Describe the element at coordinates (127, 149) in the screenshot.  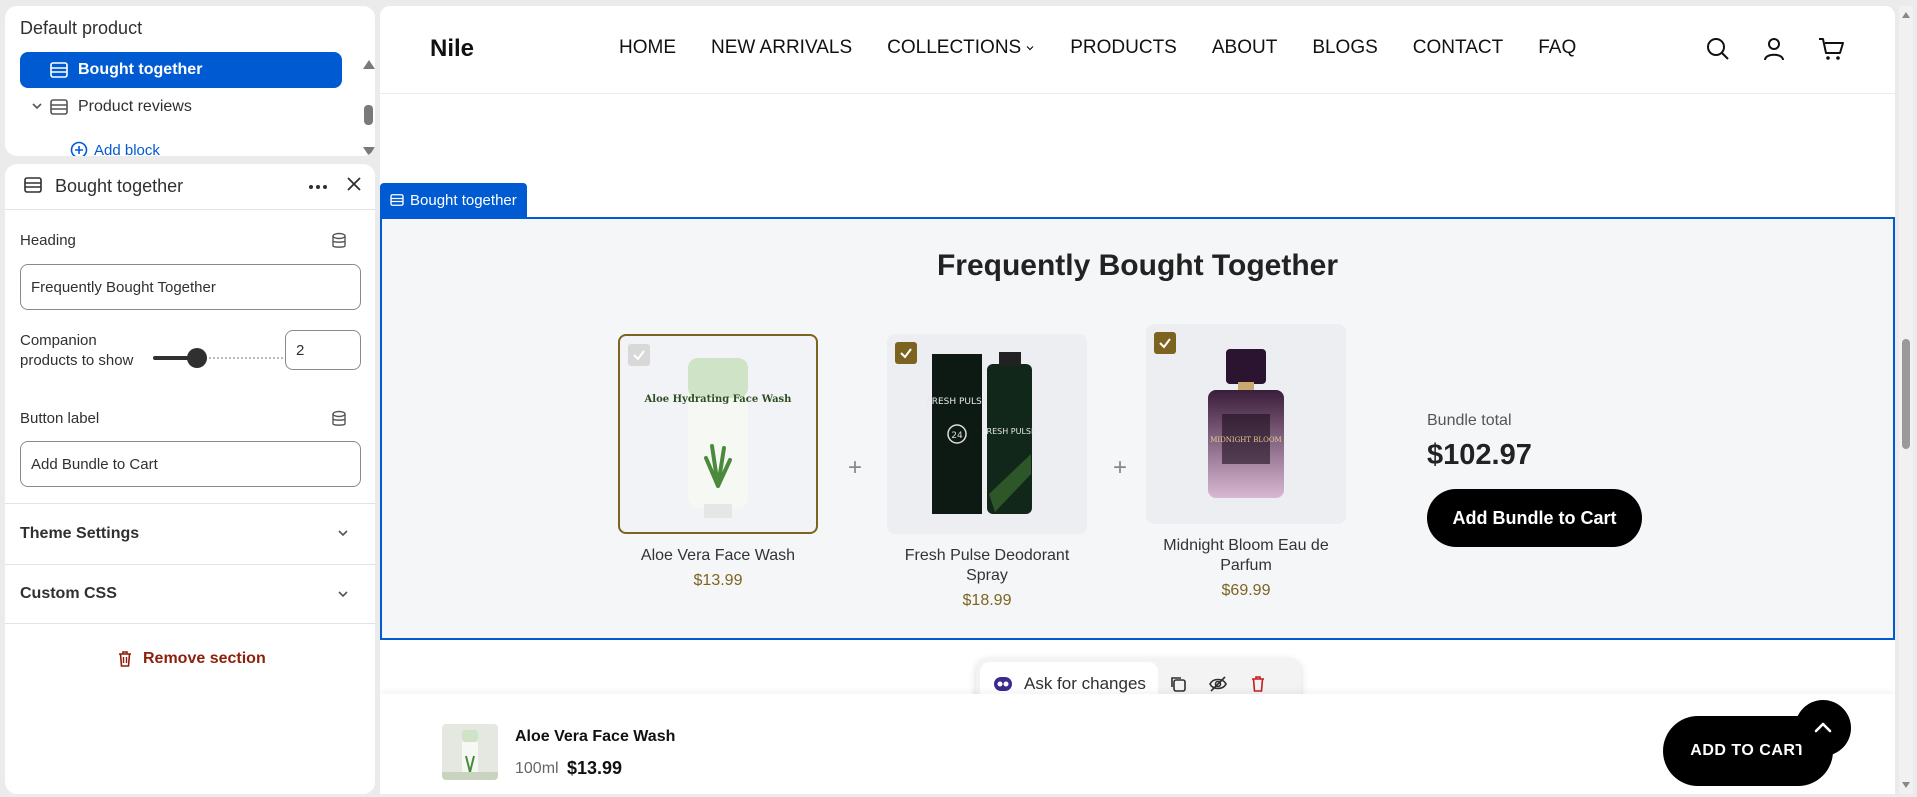
I see `add-block-label: Add block` at that location.